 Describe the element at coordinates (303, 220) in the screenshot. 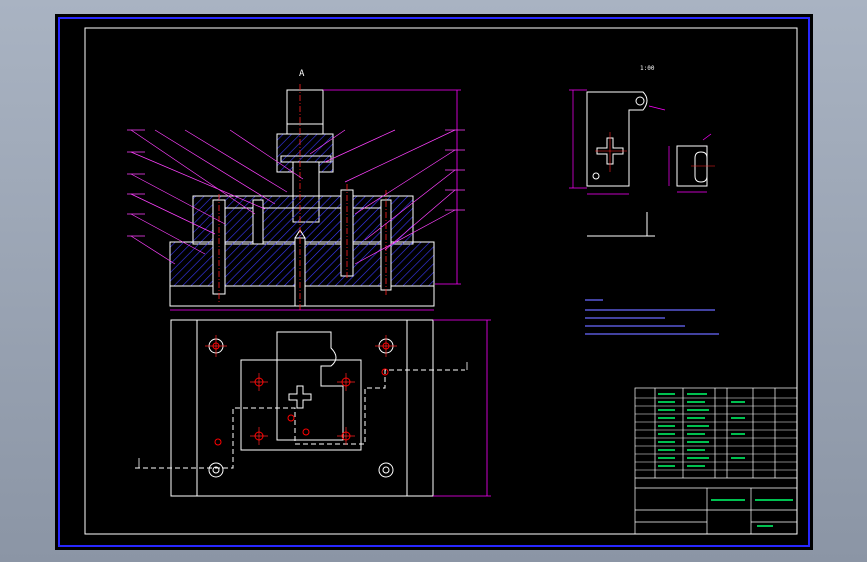

I see `die-block` at that location.